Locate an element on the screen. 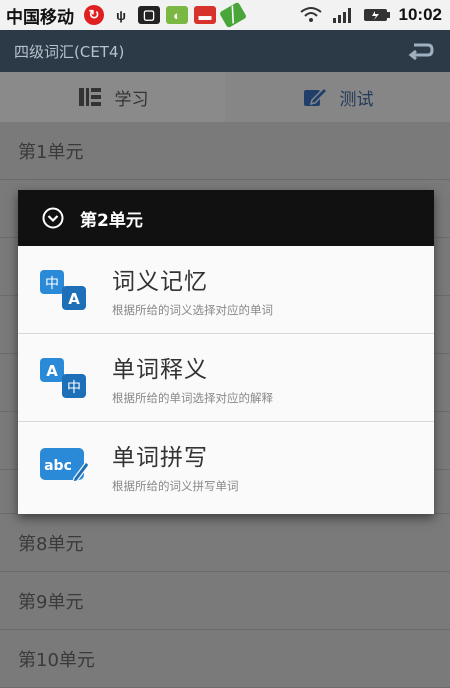  app-bar: 四级词汇(CET4) is located at coordinates (225, 51).